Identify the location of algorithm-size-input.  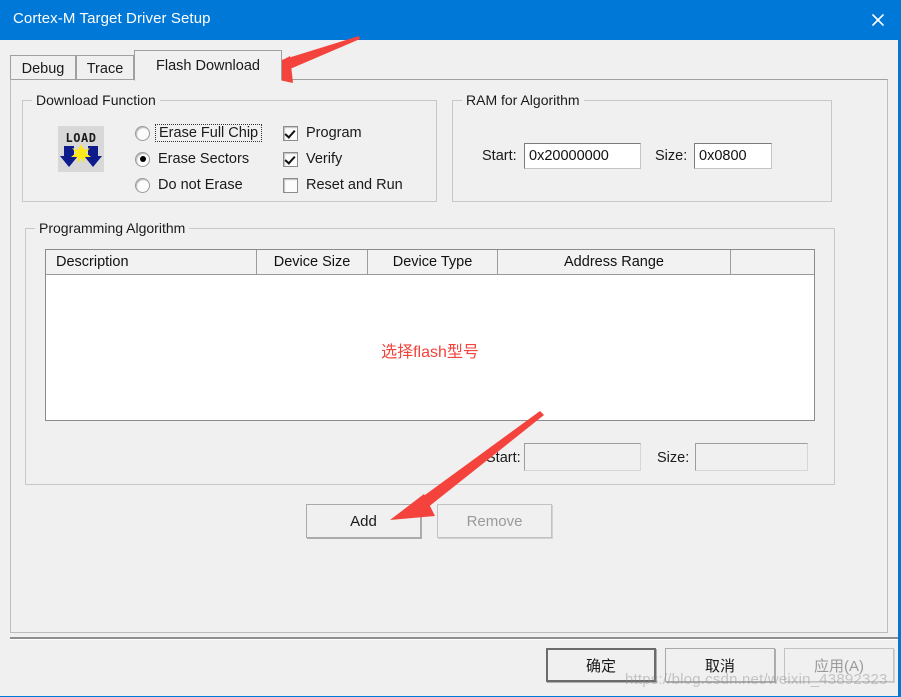
(751, 457).